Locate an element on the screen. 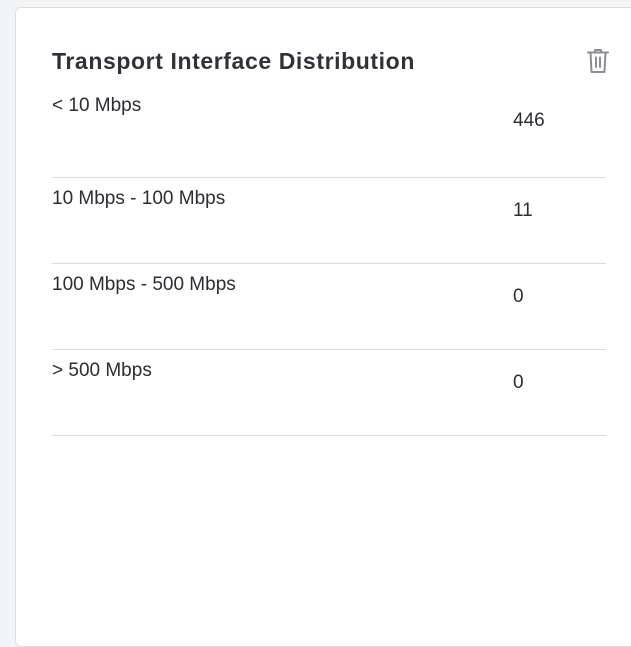 Image resolution: width=631 pixels, height=647 pixels. bandwidth-range-label: < 10 Mbps is located at coordinates (97, 105).